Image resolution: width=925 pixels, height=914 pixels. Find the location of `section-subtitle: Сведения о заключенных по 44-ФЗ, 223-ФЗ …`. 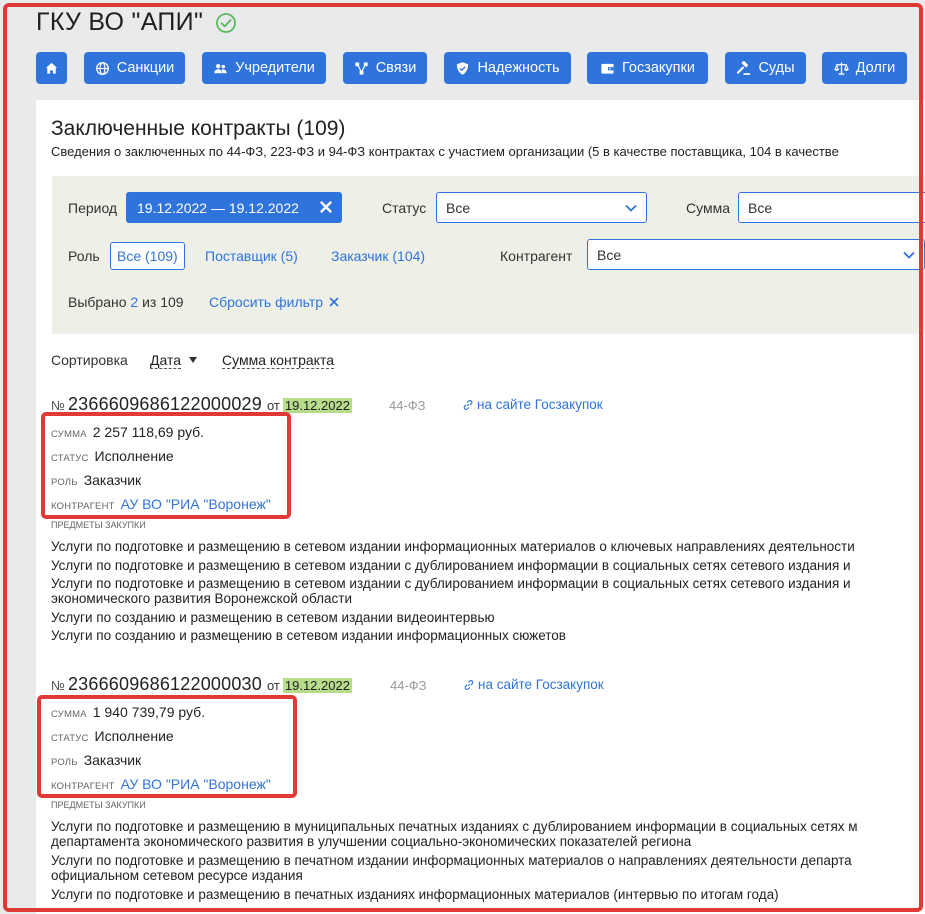

section-subtitle: Сведения о заключенных по 44-ФЗ, 223-ФЗ … is located at coordinates (445, 151).